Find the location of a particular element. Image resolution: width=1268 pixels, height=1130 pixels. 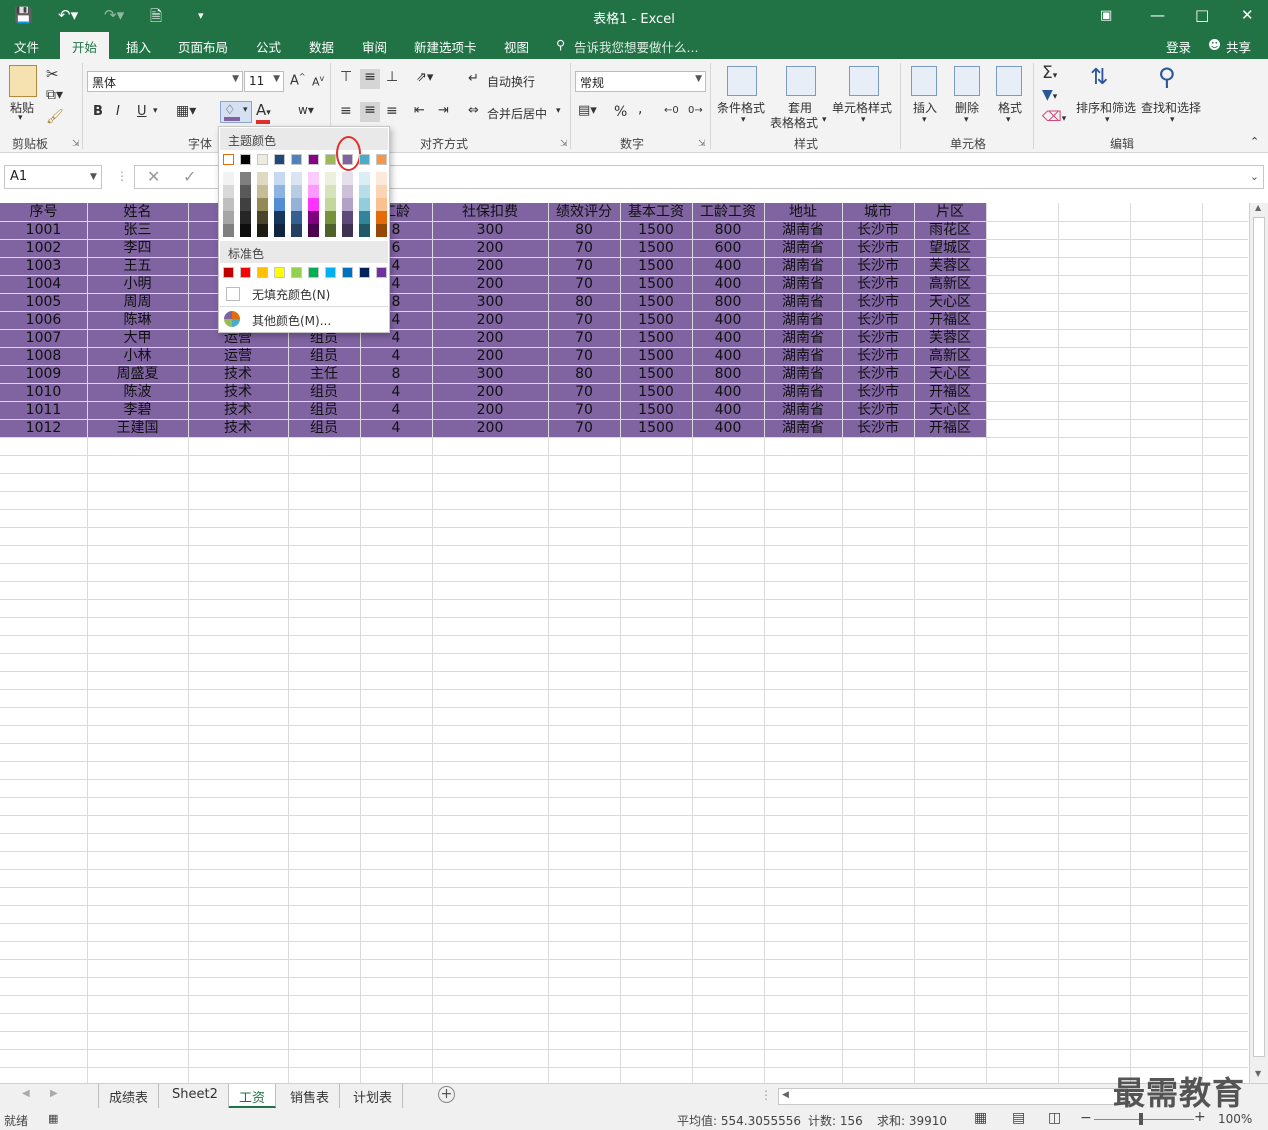

merge-center-button: 合并后居中 is located at coordinates (517, 113).